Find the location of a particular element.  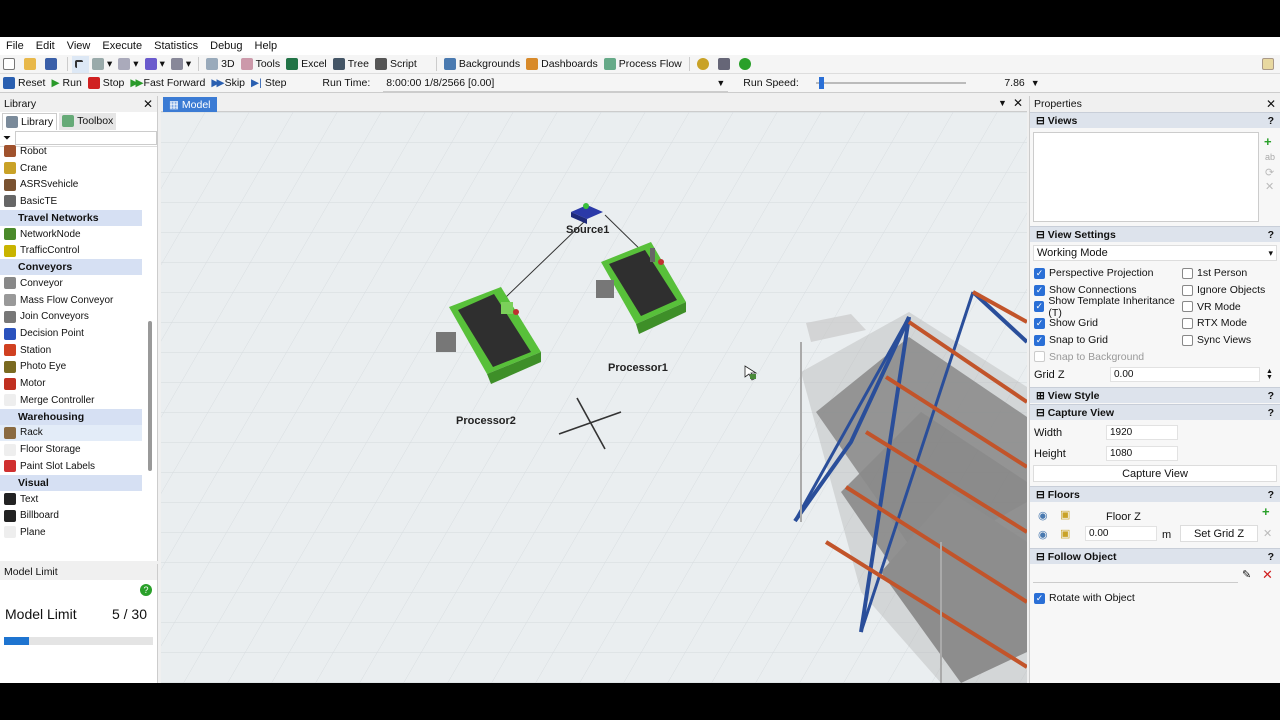

new-file-button is located at coordinates (10, 64).